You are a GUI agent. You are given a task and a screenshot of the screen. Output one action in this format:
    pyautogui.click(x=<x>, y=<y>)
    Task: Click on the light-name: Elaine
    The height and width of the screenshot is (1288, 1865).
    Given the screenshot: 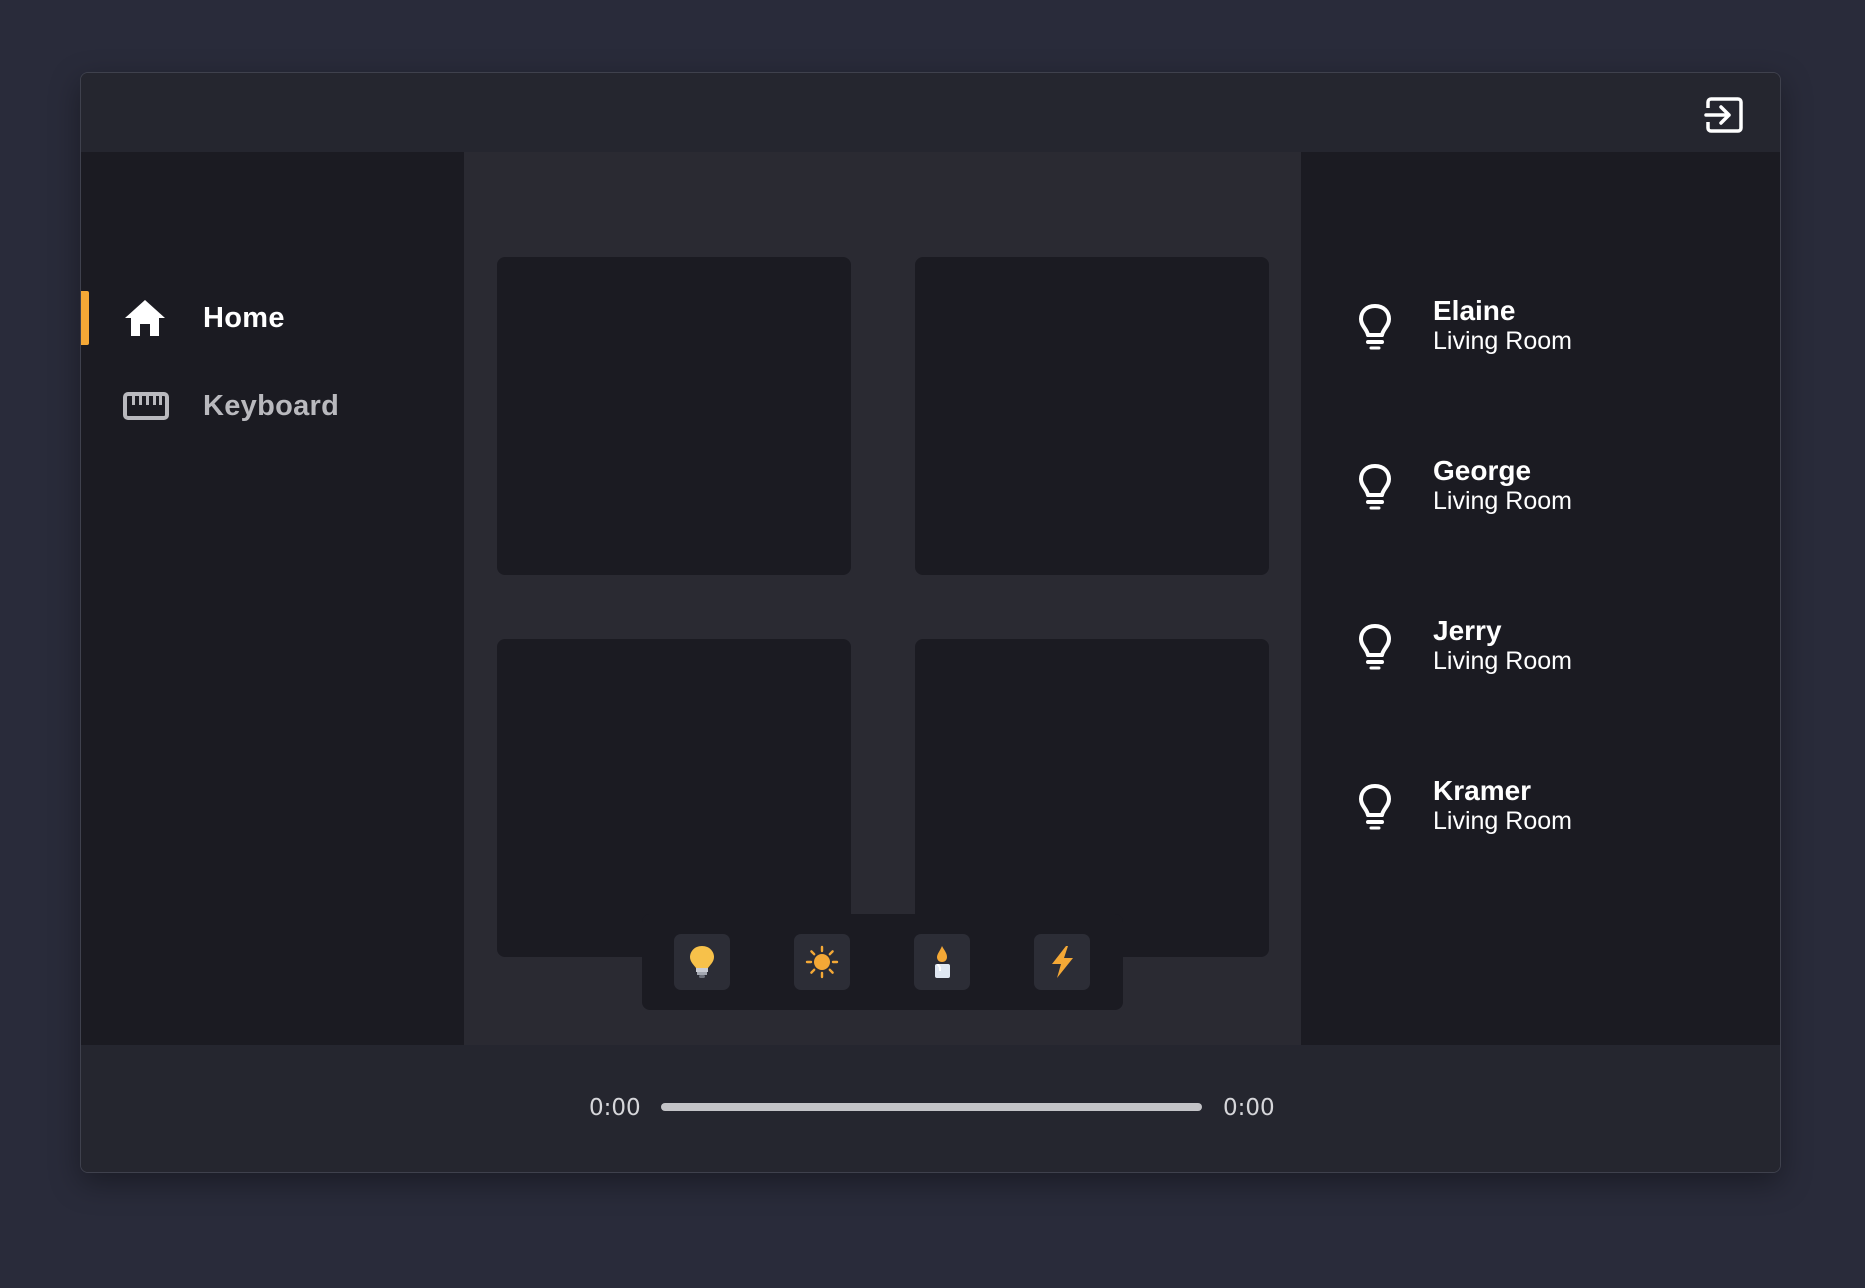 What is the action you would take?
    pyautogui.click(x=1474, y=310)
    